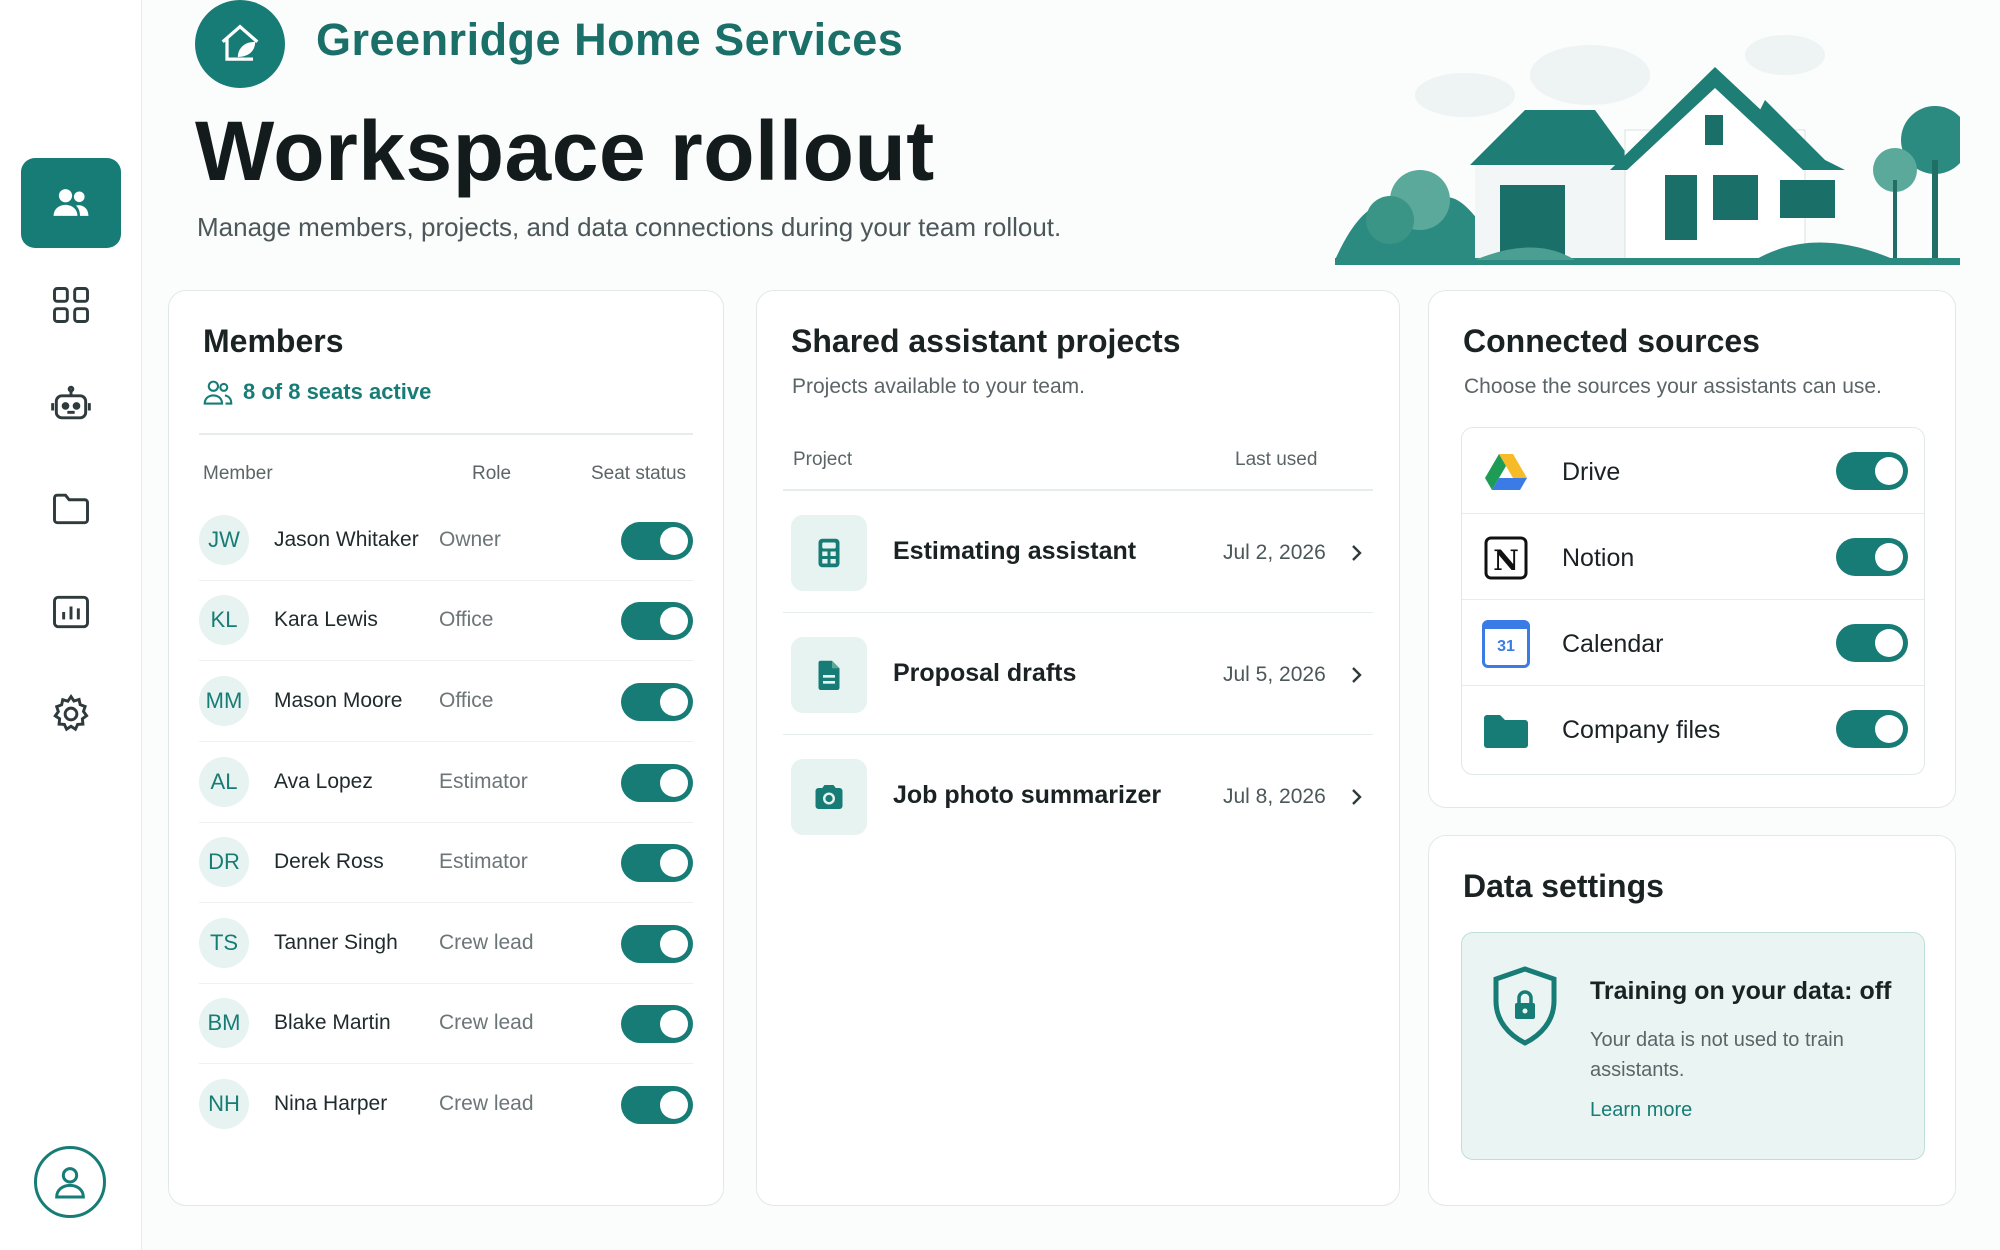 The height and width of the screenshot is (1250, 2000). What do you see at coordinates (336, 942) in the screenshot?
I see `member-name: Tanner Singh` at bounding box center [336, 942].